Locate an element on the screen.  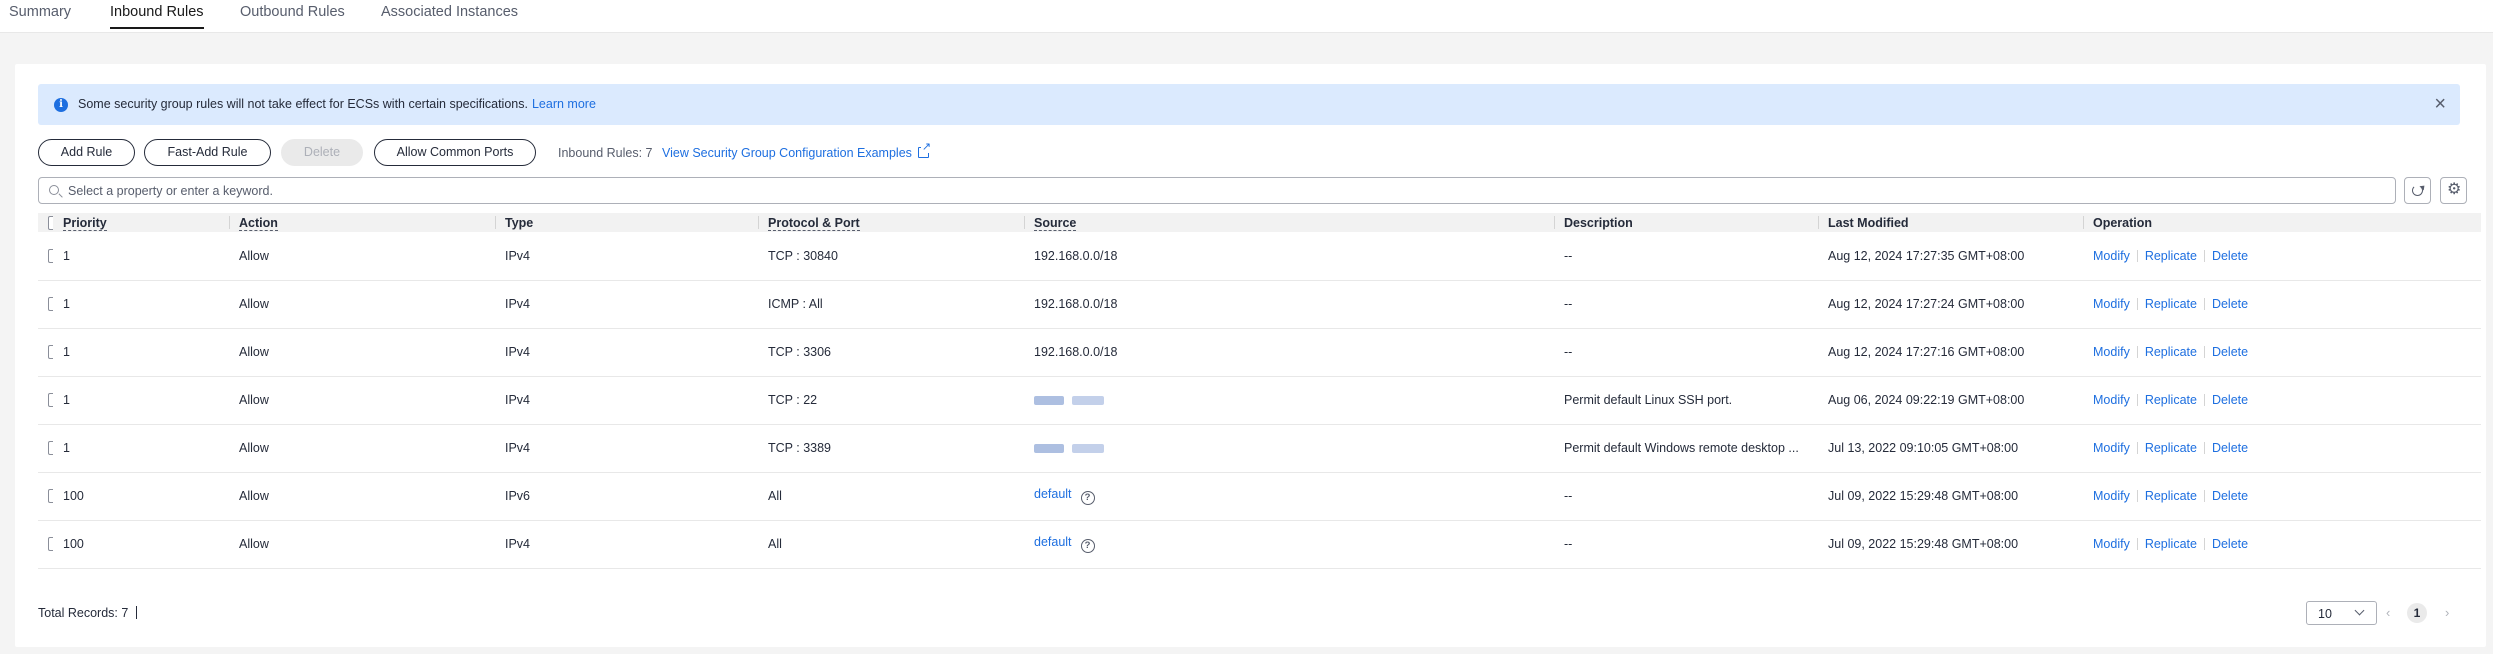
type-cell: IPv4 is located at coordinates (626, 544).